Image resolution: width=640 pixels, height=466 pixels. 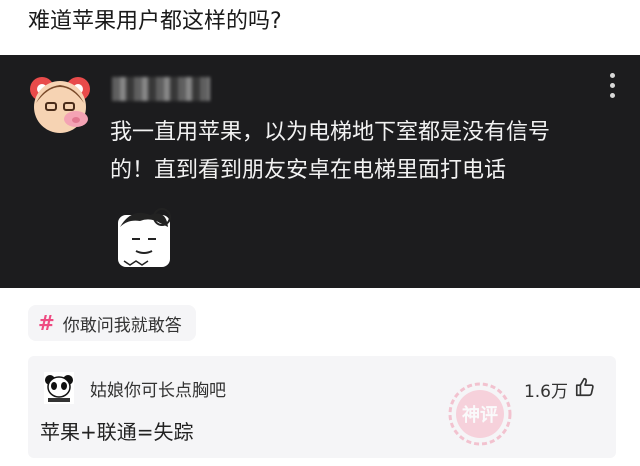 What do you see at coordinates (330, 132) in the screenshot?
I see `post-text-line-1: 我一直用苹果，以为电梯地下室都是没有信号` at bounding box center [330, 132].